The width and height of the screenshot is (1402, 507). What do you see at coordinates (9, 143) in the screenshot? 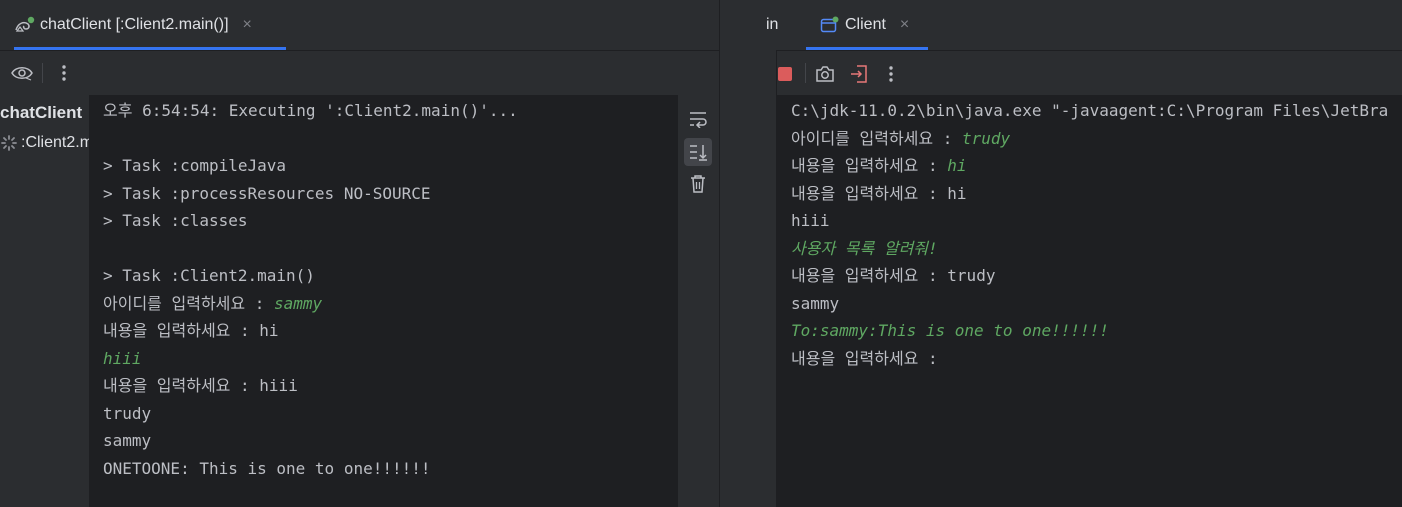
I see `loading-spinner-icon` at bounding box center [9, 143].